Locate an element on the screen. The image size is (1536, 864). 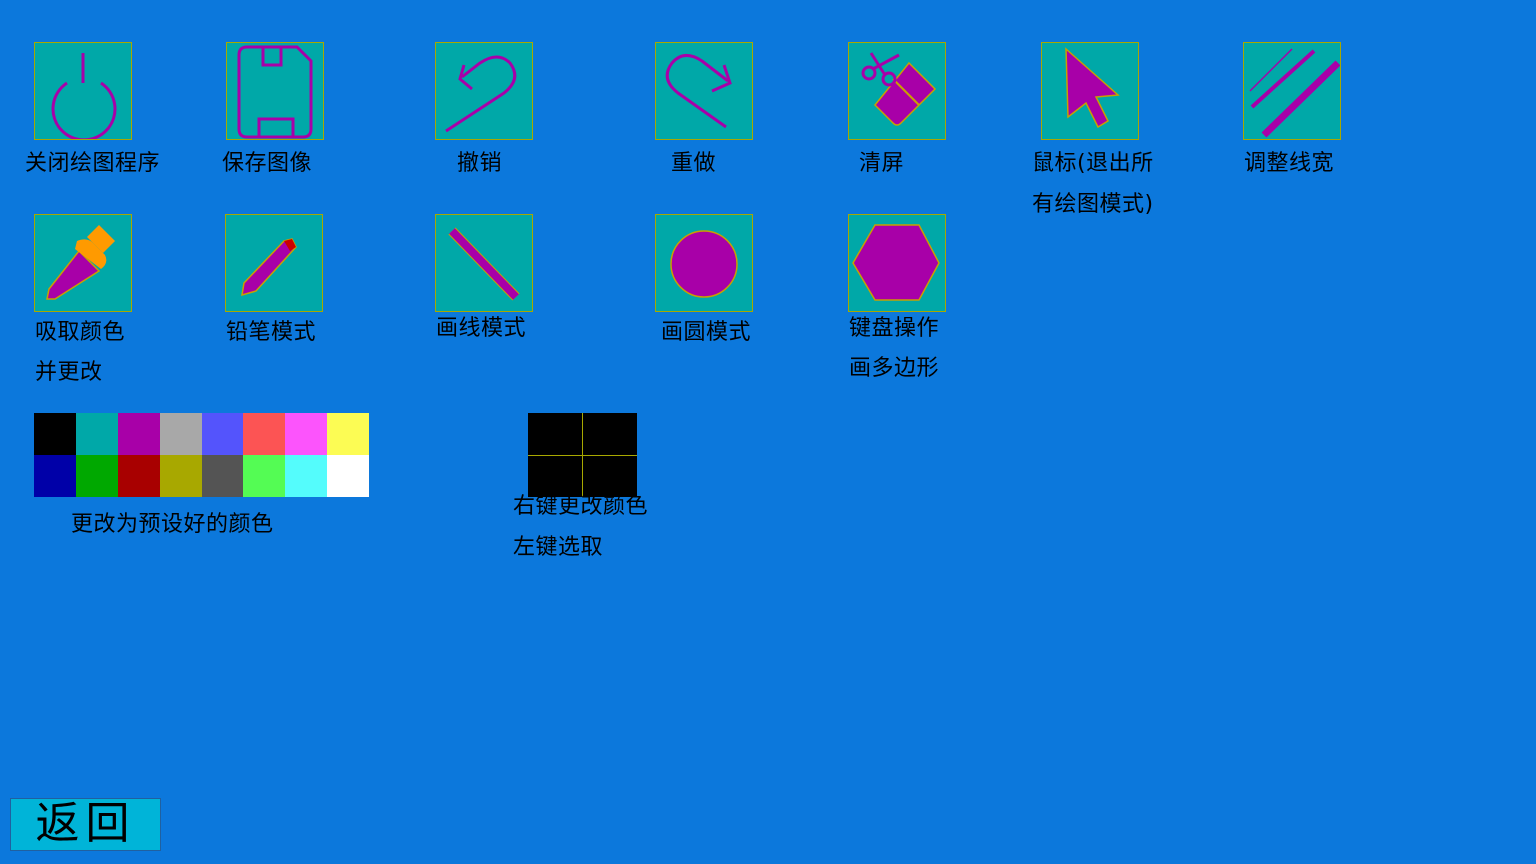
back-button: 返回 is located at coordinates (85, 824).